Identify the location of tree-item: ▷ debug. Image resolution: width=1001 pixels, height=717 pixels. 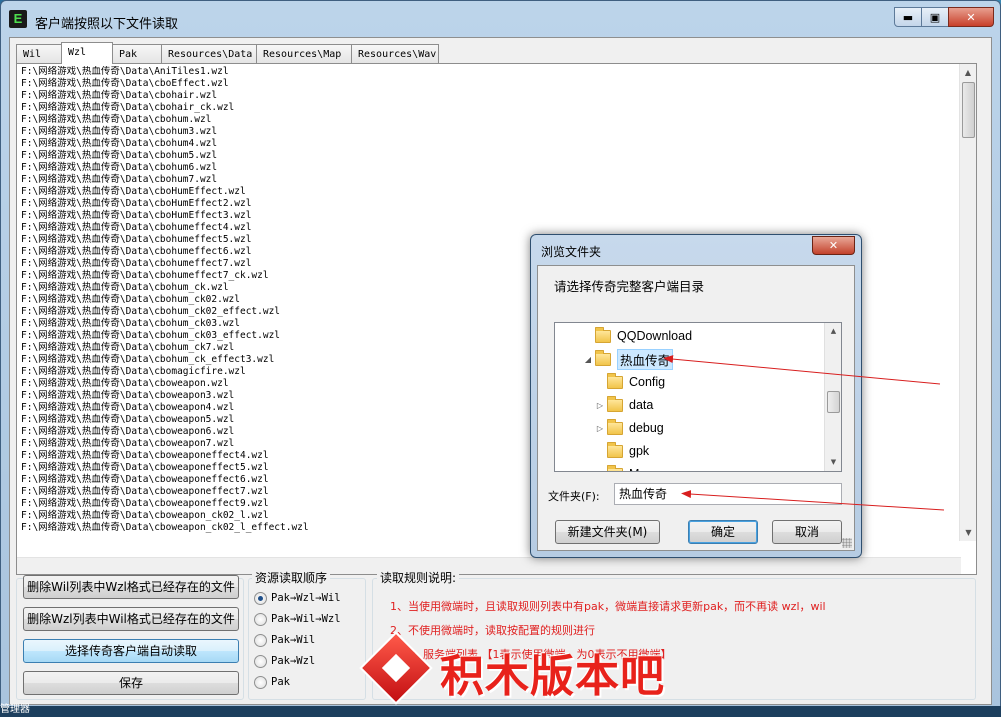
(629, 428).